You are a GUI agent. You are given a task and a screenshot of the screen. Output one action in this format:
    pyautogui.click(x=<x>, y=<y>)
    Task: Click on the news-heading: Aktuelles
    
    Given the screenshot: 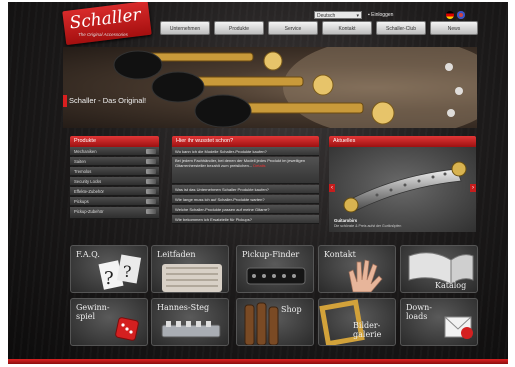 What is the action you would take?
    pyautogui.click(x=402, y=141)
    